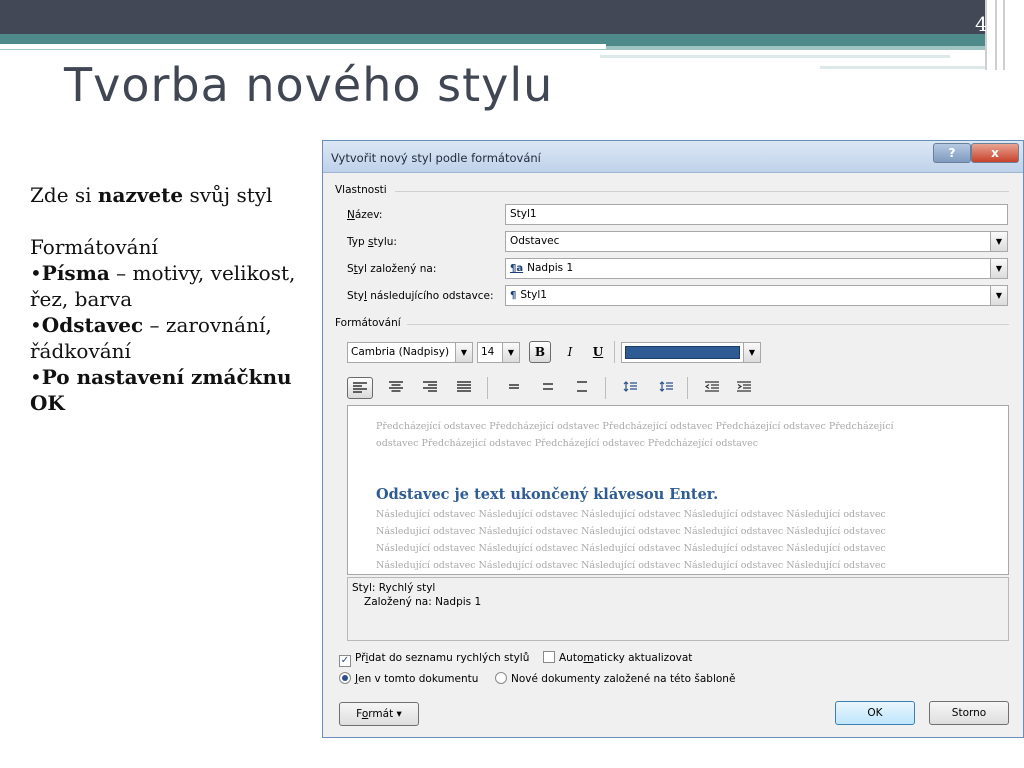 This screenshot has height=768, width=1024. What do you see at coordinates (598, 352) in the screenshot?
I see `underline-button: U` at bounding box center [598, 352].